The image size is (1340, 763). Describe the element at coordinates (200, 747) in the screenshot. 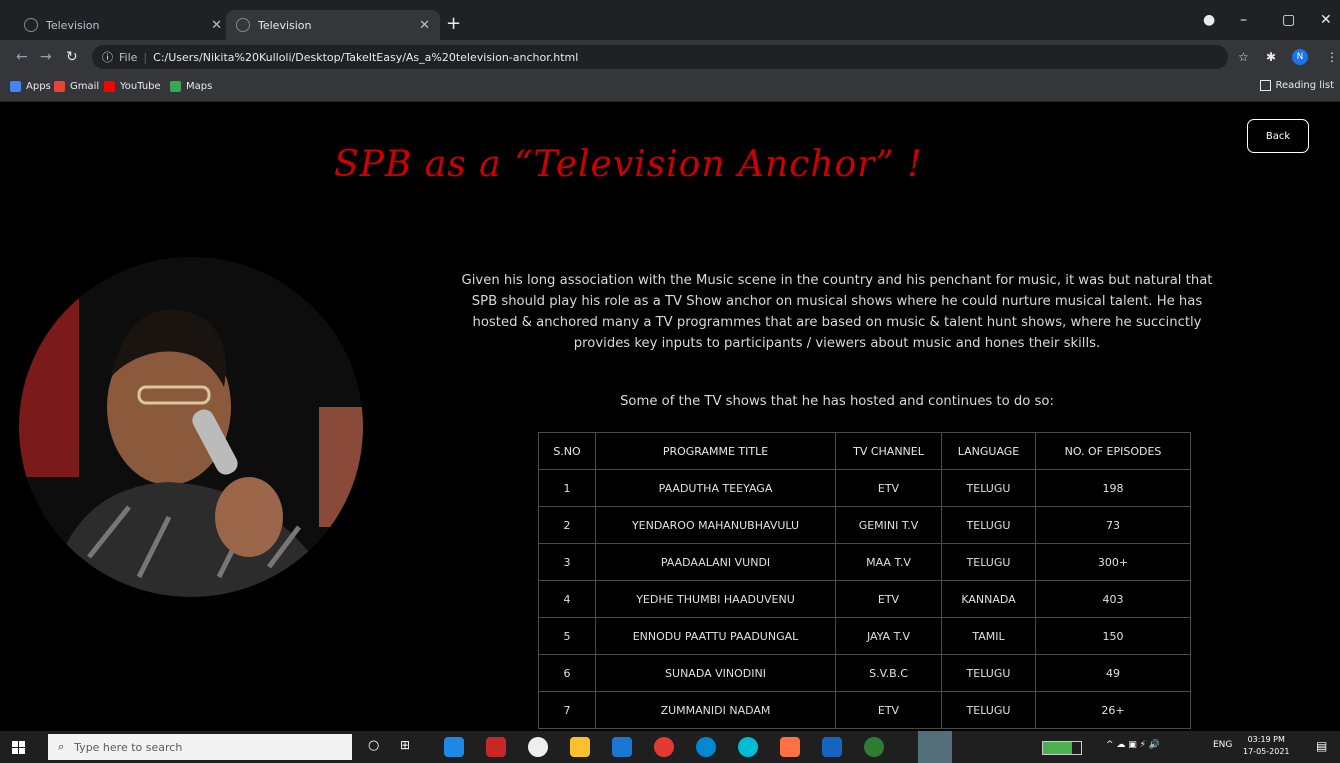

I see `taskbar-search-box: ⌕ Type here to search` at that location.